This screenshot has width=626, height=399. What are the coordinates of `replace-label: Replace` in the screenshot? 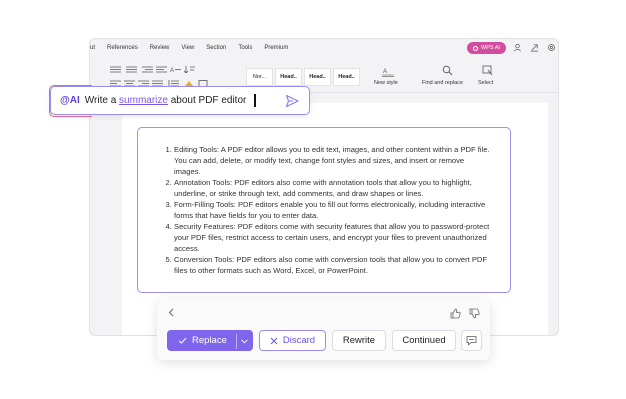 It's located at (209, 340).